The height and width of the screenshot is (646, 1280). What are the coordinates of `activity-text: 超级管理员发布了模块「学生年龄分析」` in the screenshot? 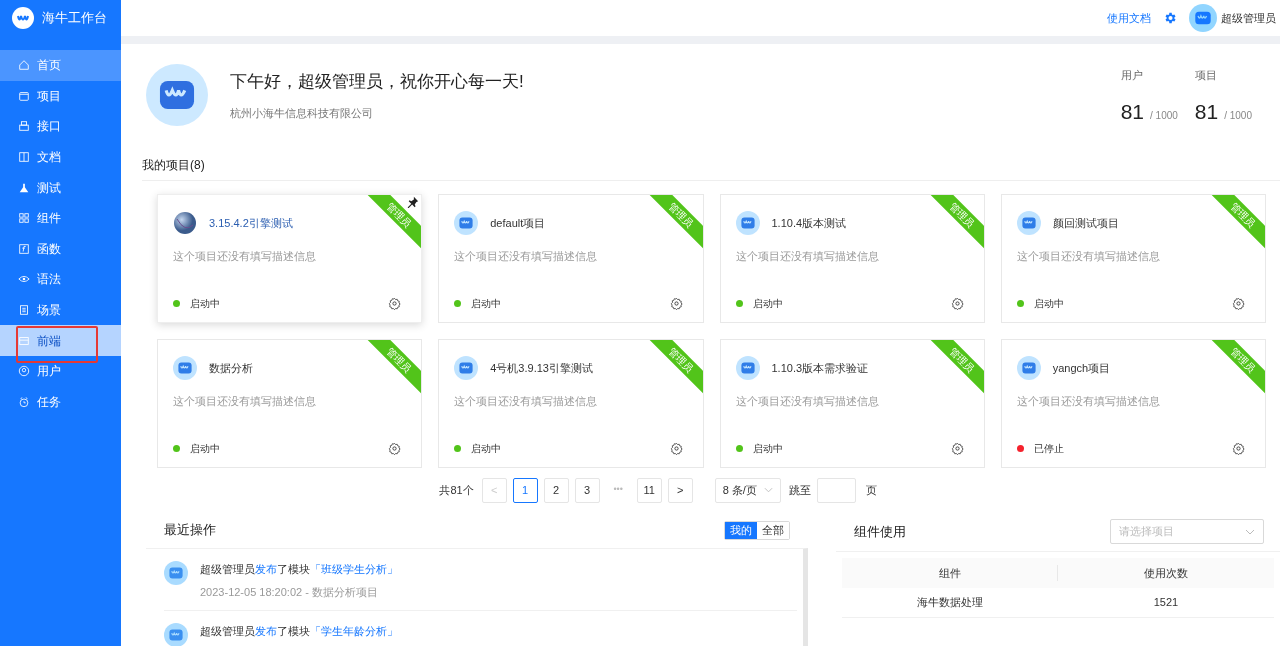 It's located at (299, 631).